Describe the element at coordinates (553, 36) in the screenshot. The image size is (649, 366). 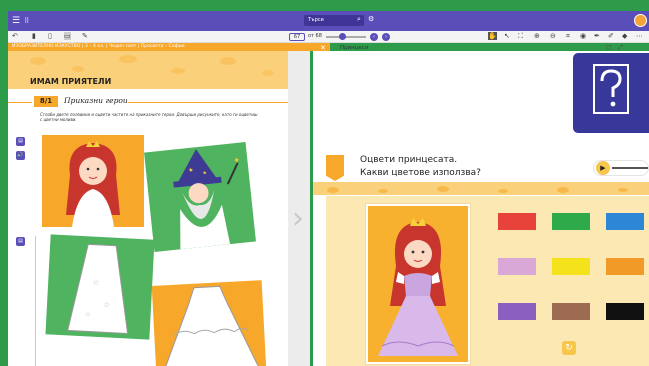
I see `zoom-out-icon: ⊖` at that location.